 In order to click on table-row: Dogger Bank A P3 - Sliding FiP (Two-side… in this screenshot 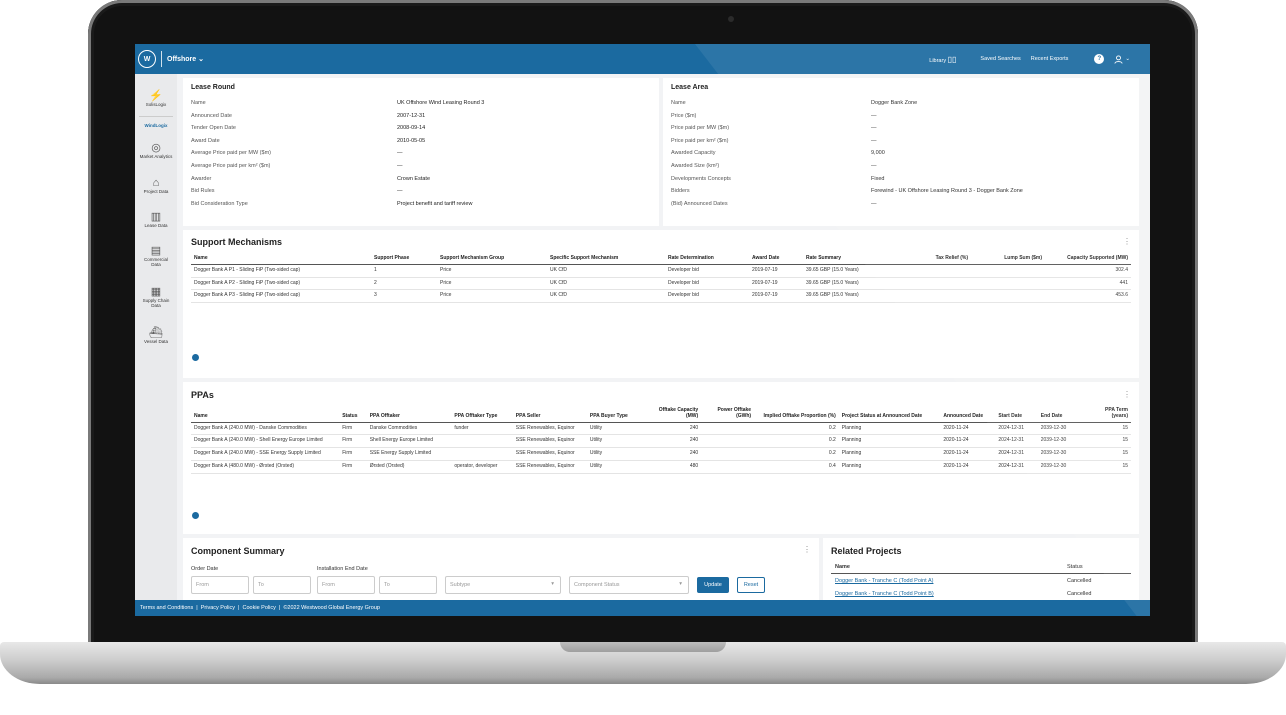, I will do `click(661, 296)`.